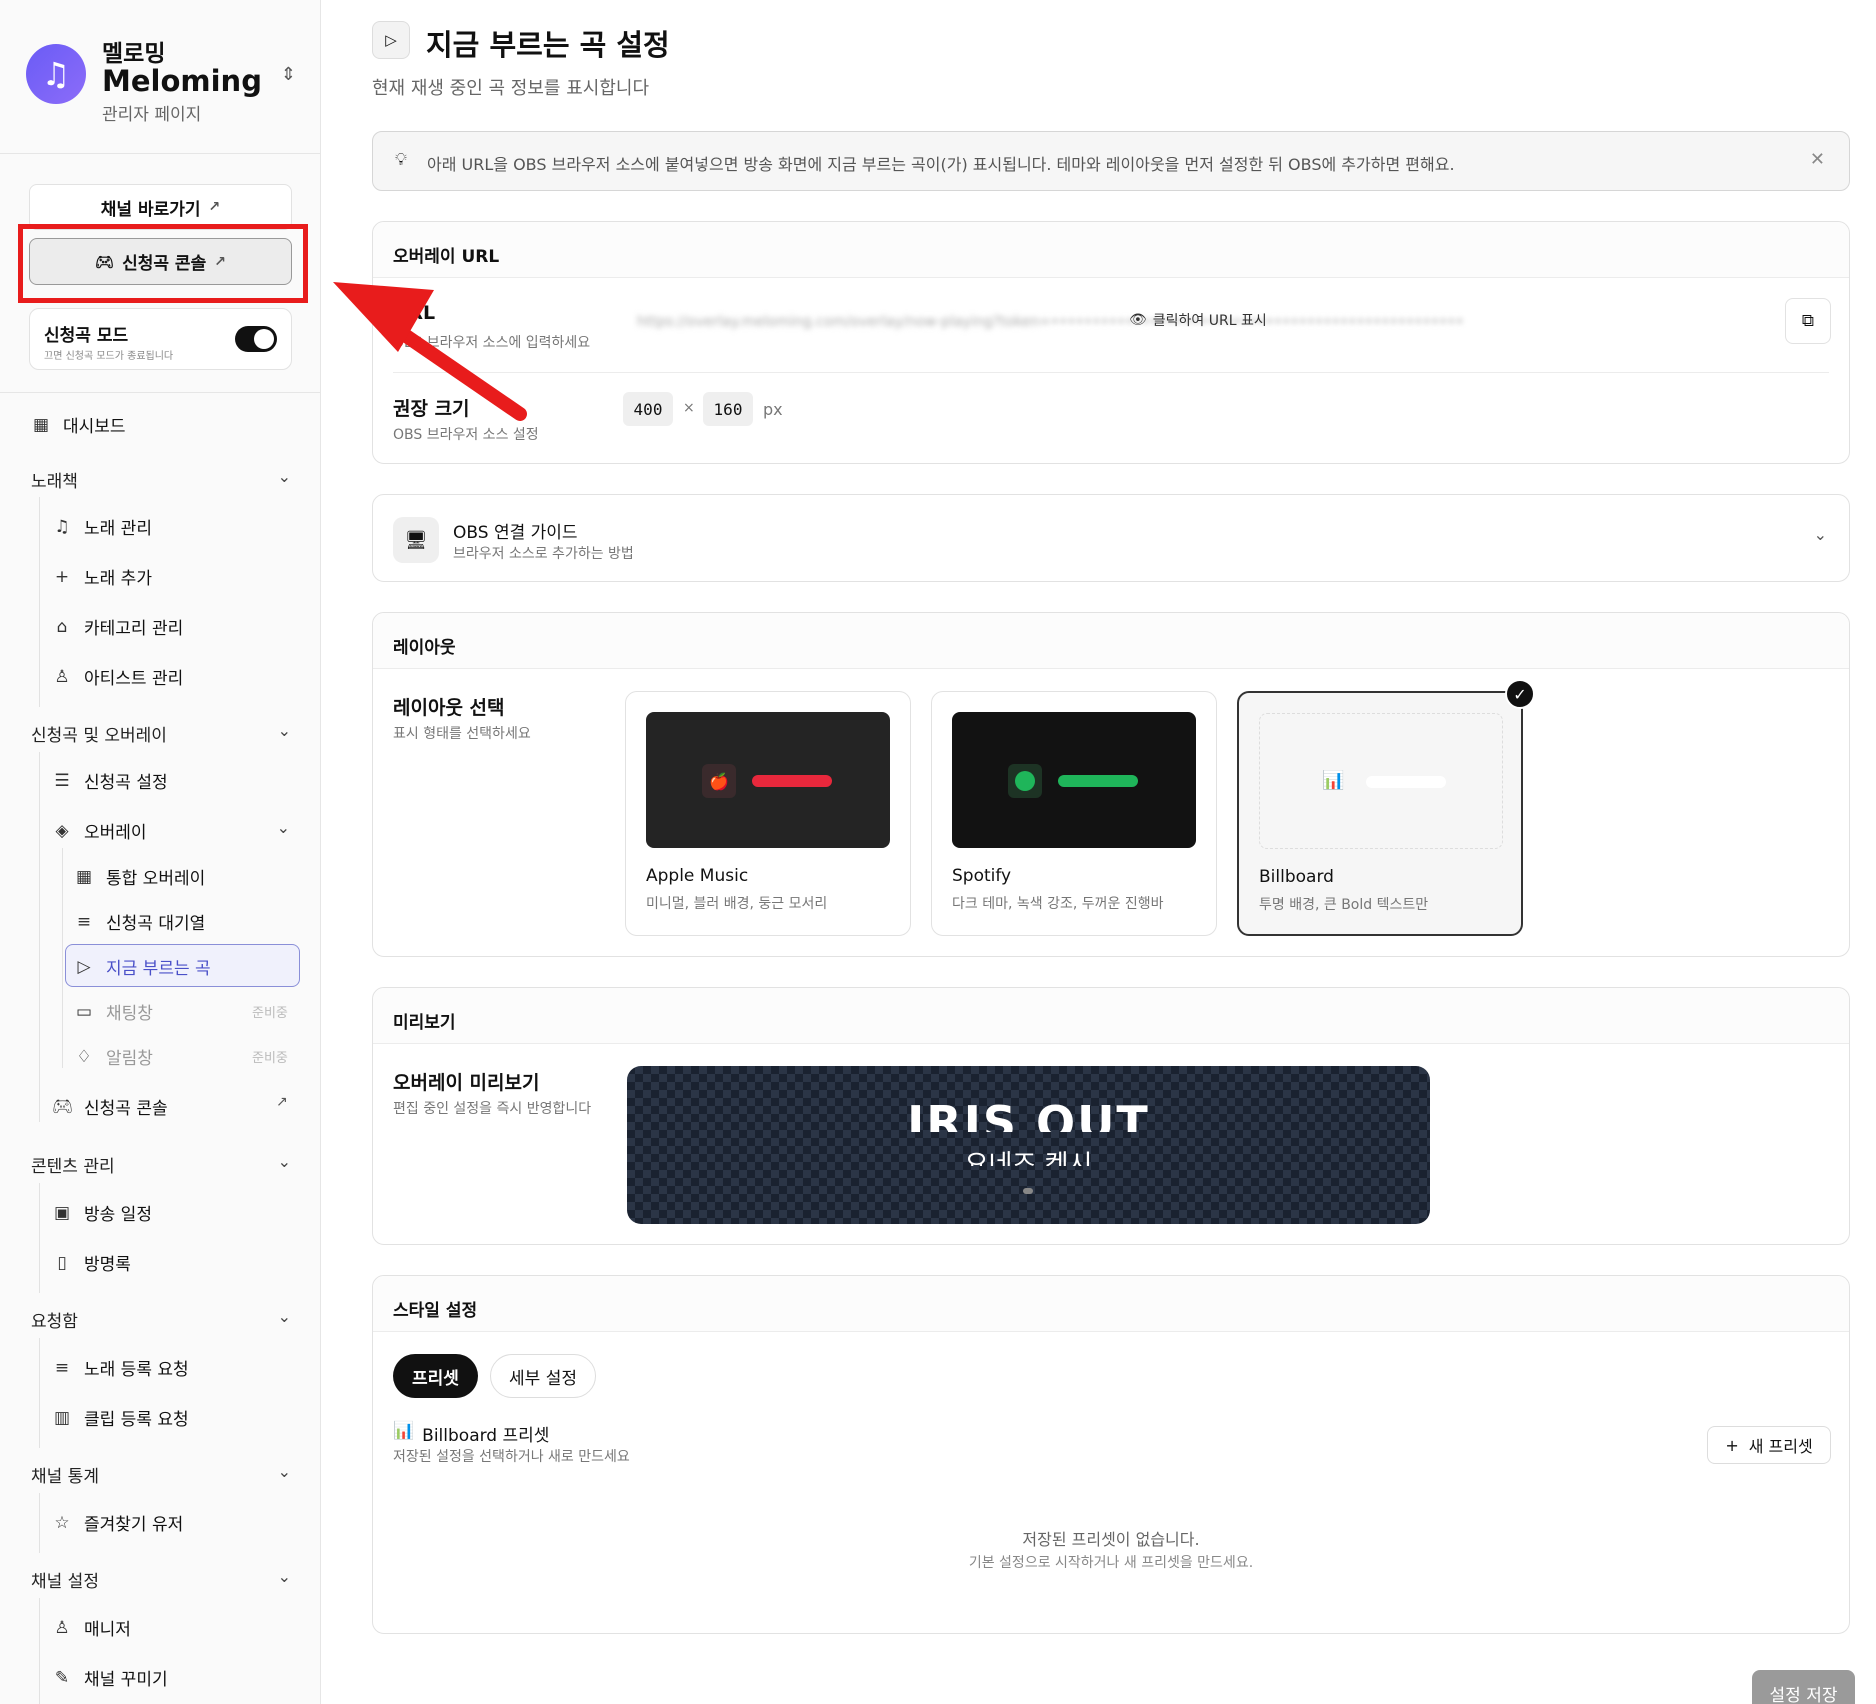 This screenshot has width=1876, height=1704. What do you see at coordinates (282, 1102) in the screenshot?
I see `external-link-icon: ↗` at bounding box center [282, 1102].